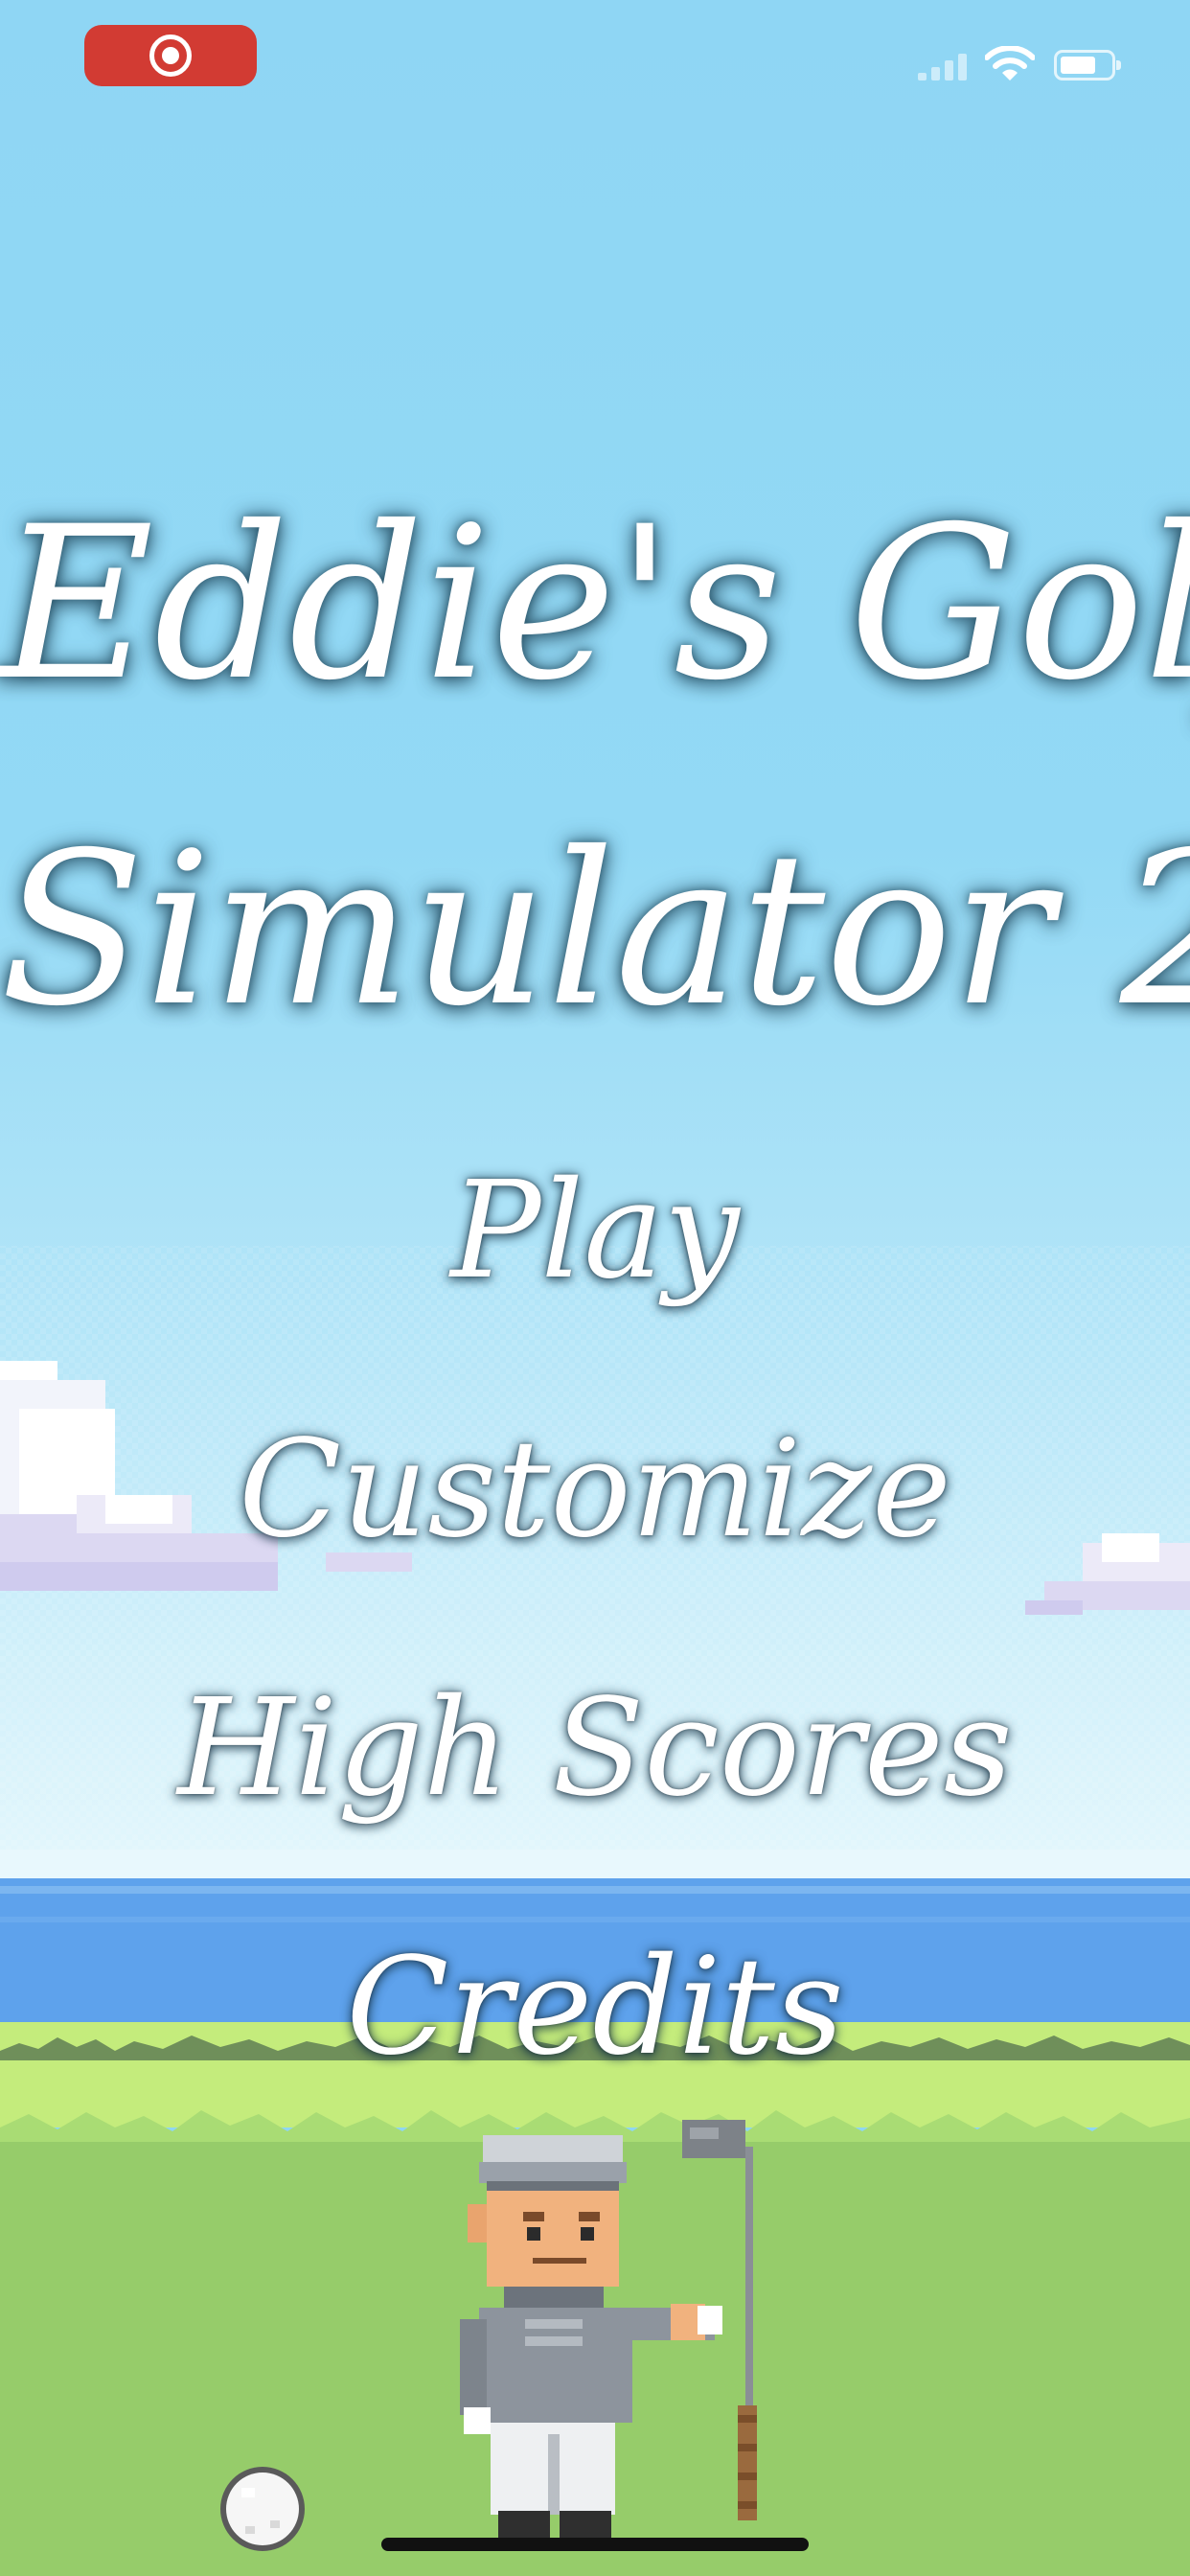 The height and width of the screenshot is (2576, 1190). I want to click on credits-button: Credits, so click(595, 2008).